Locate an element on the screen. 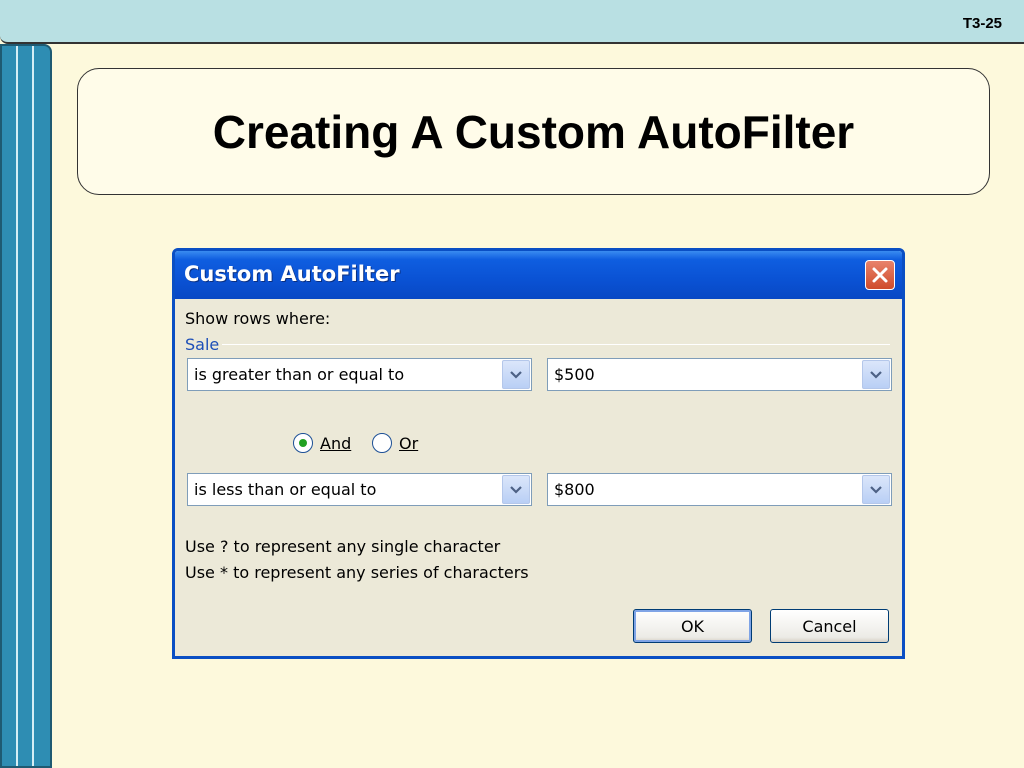 This screenshot has height=768, width=1024. condition2-operator-select: is less than or equal to is located at coordinates (359, 489).